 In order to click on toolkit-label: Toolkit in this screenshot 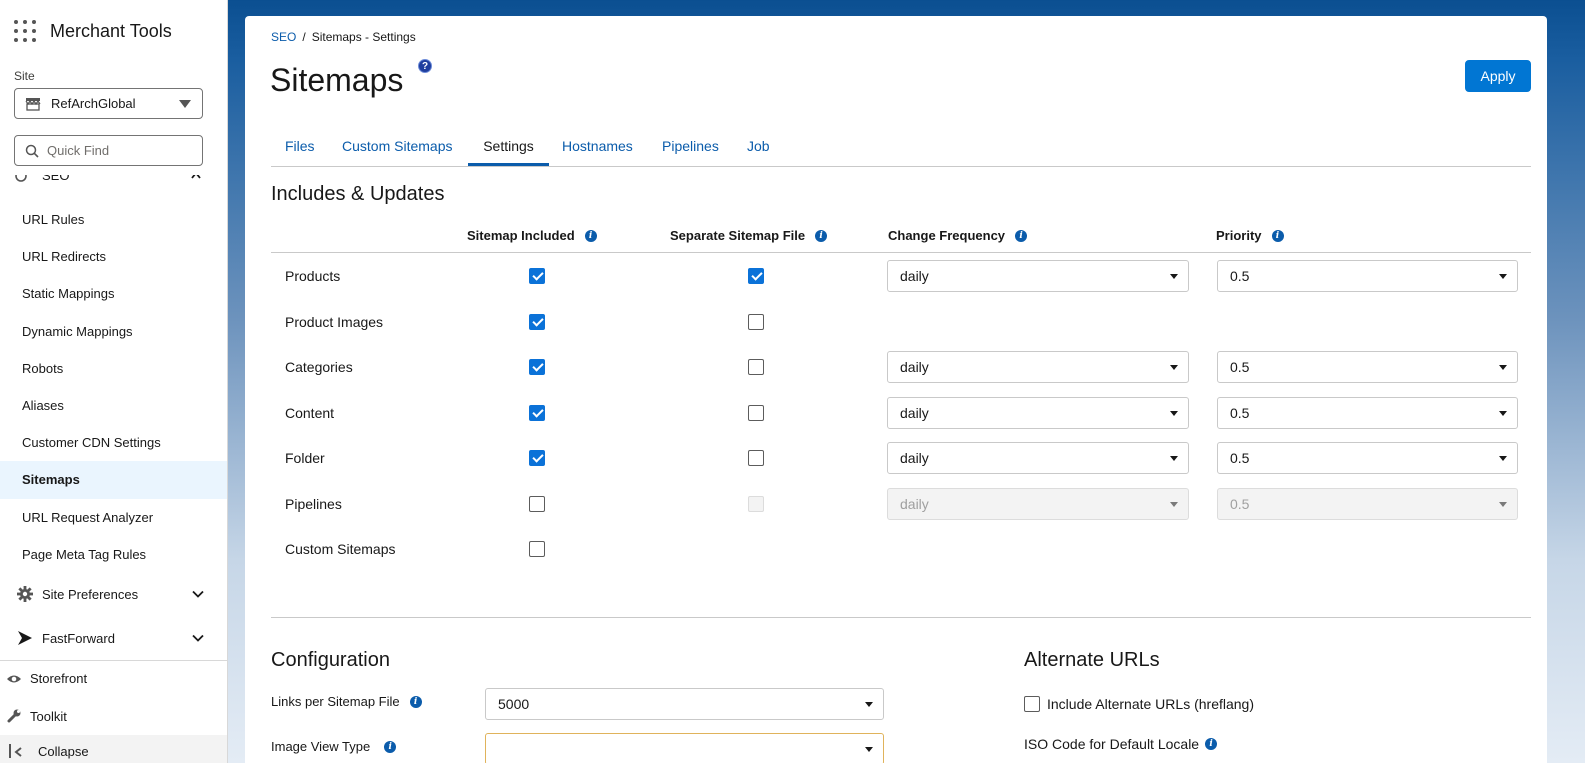, I will do `click(48, 716)`.